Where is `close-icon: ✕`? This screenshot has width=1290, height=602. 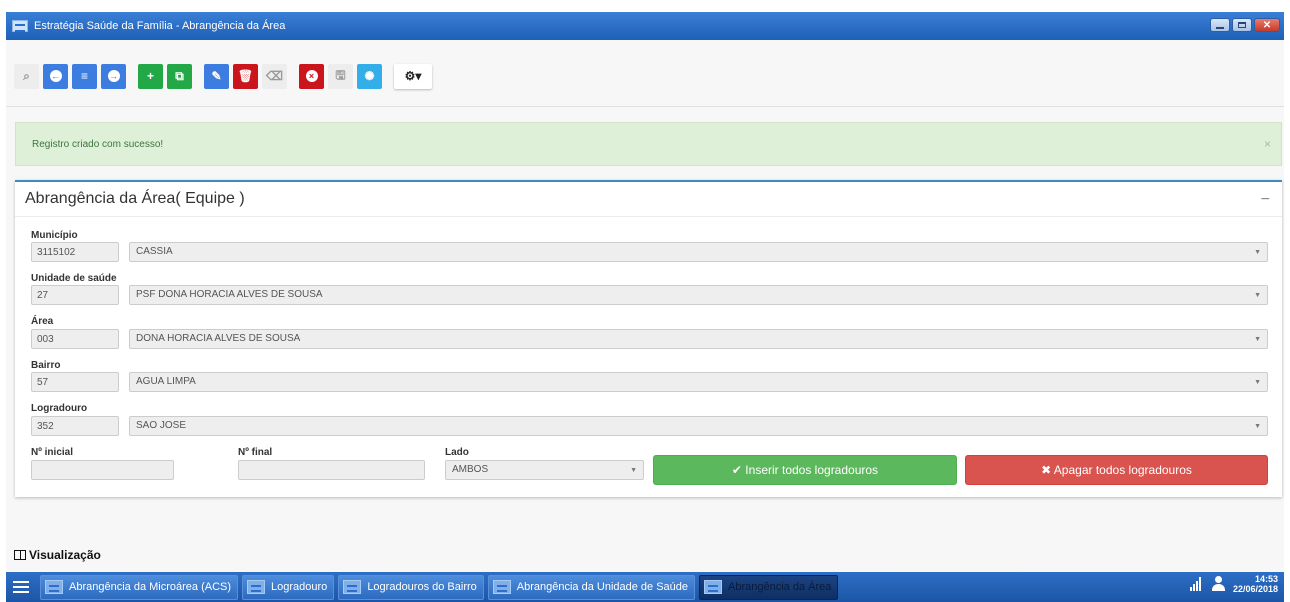 close-icon: ✕ is located at coordinates (1267, 25).